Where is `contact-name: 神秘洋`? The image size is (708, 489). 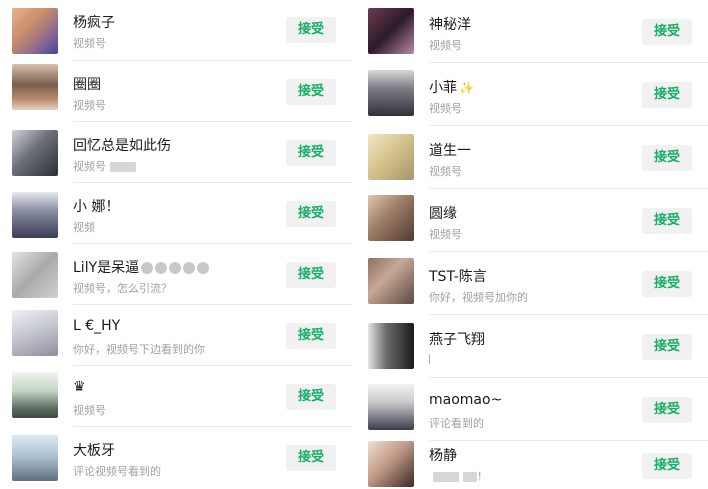
contact-name: 神秘洋 is located at coordinates (450, 25).